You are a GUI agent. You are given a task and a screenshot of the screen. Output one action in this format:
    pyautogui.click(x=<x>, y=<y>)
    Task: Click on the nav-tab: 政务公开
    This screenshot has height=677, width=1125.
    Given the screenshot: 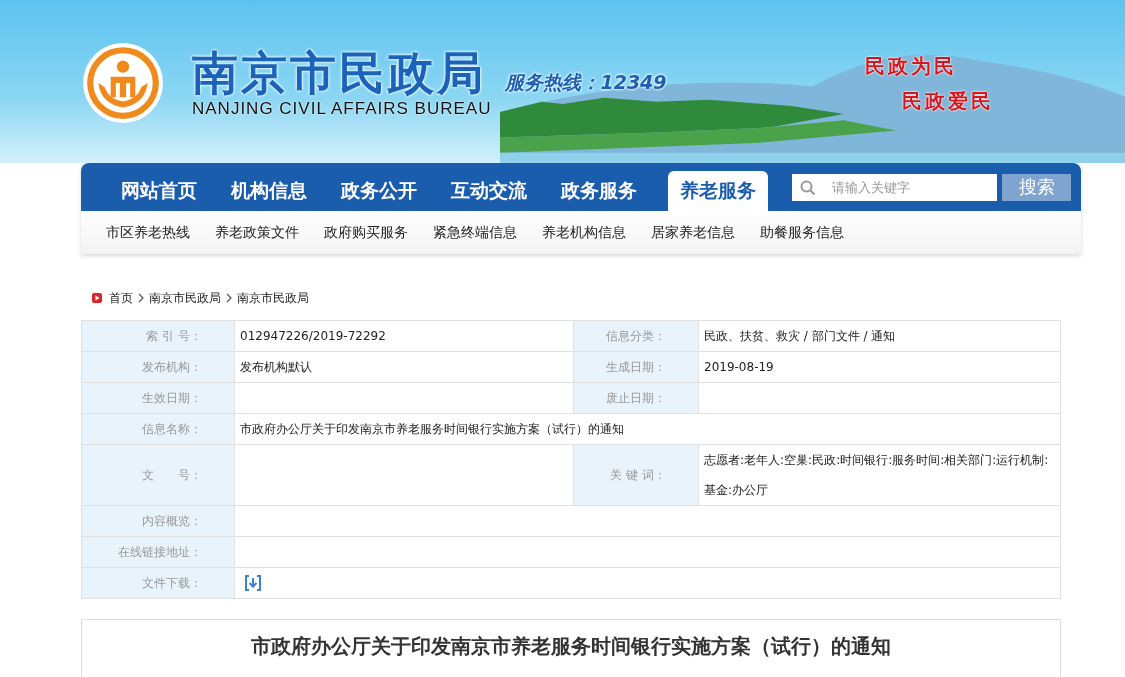 What is the action you would take?
    pyautogui.click(x=379, y=191)
    